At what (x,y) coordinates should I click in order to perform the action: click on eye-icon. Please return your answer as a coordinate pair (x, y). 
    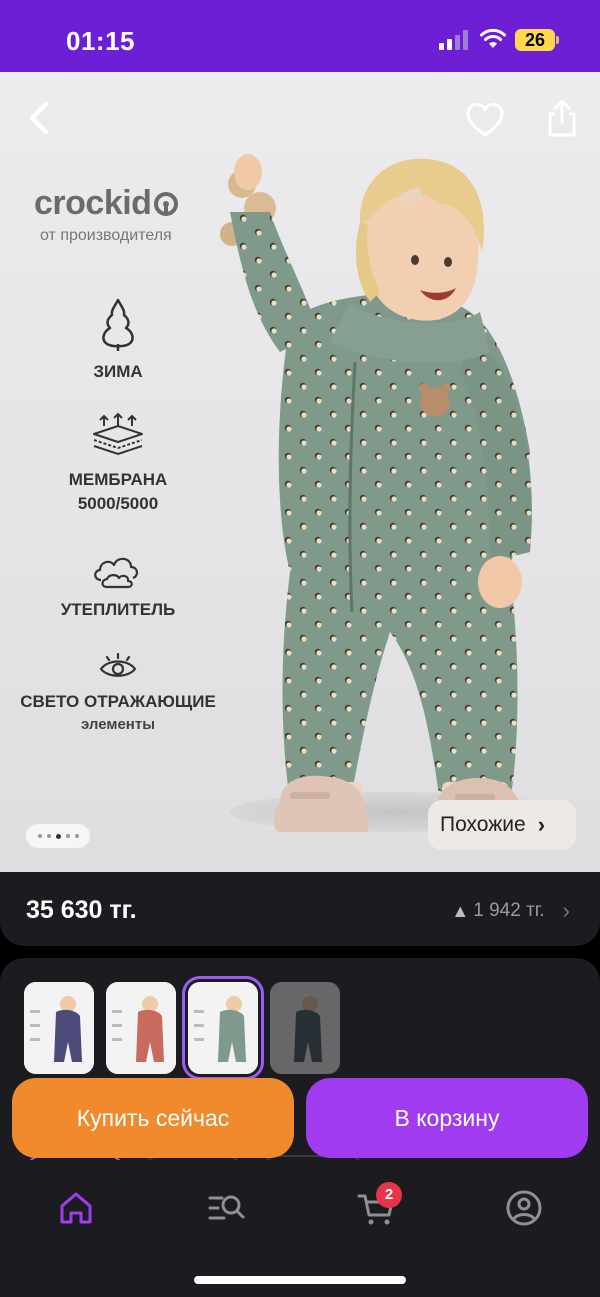
    Looking at the image, I should click on (118, 664).